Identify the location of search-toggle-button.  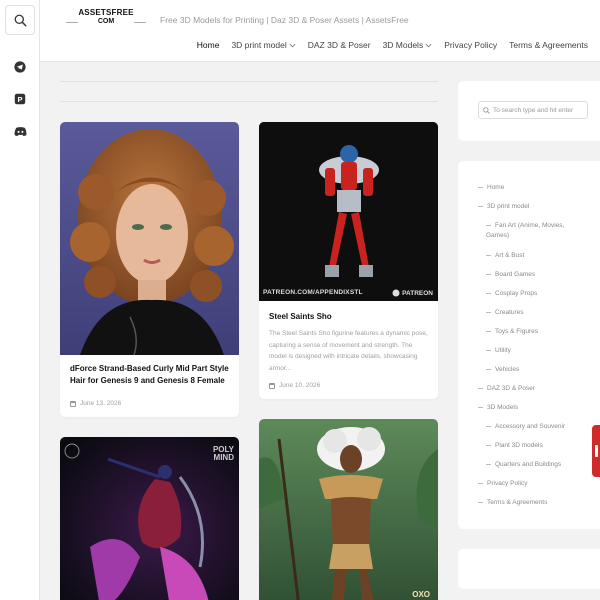
(20, 20).